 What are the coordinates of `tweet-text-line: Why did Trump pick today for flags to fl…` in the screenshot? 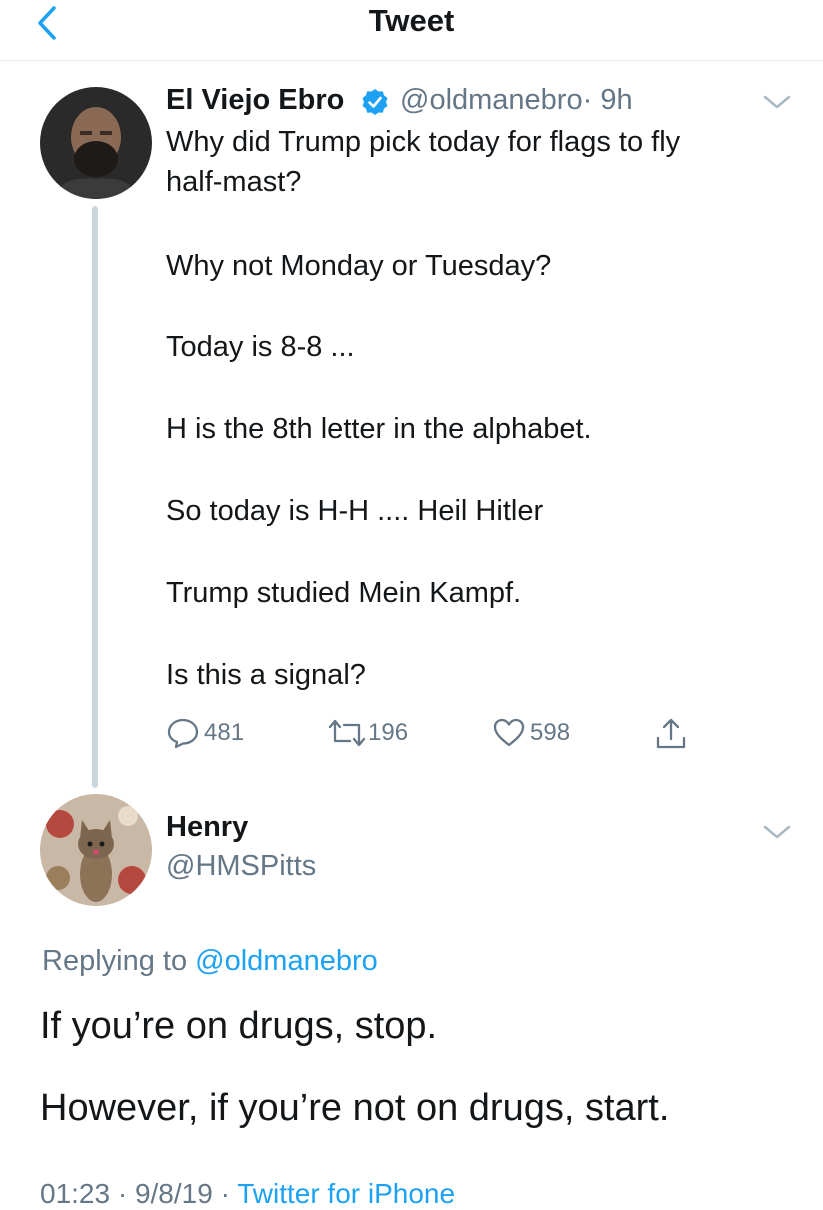 It's located at (423, 142).